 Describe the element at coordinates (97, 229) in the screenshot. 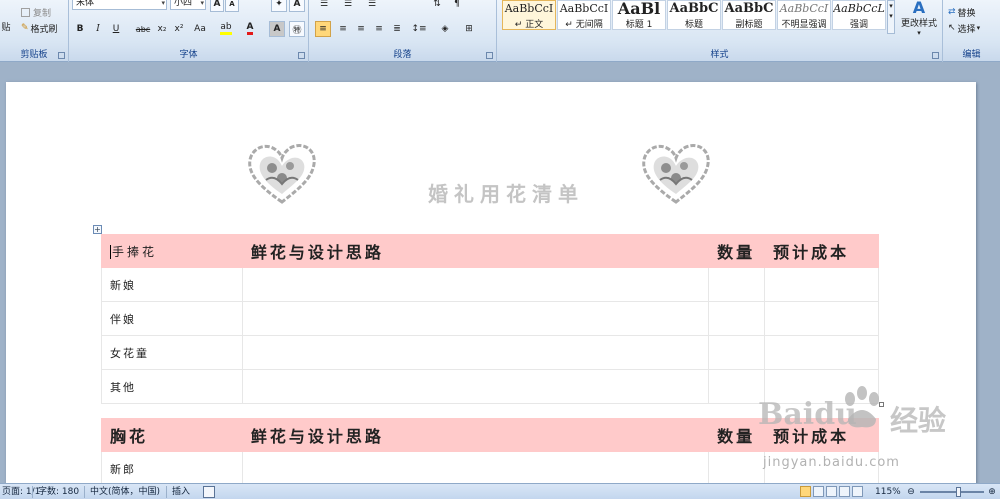

I see `table-move-handle: +` at that location.